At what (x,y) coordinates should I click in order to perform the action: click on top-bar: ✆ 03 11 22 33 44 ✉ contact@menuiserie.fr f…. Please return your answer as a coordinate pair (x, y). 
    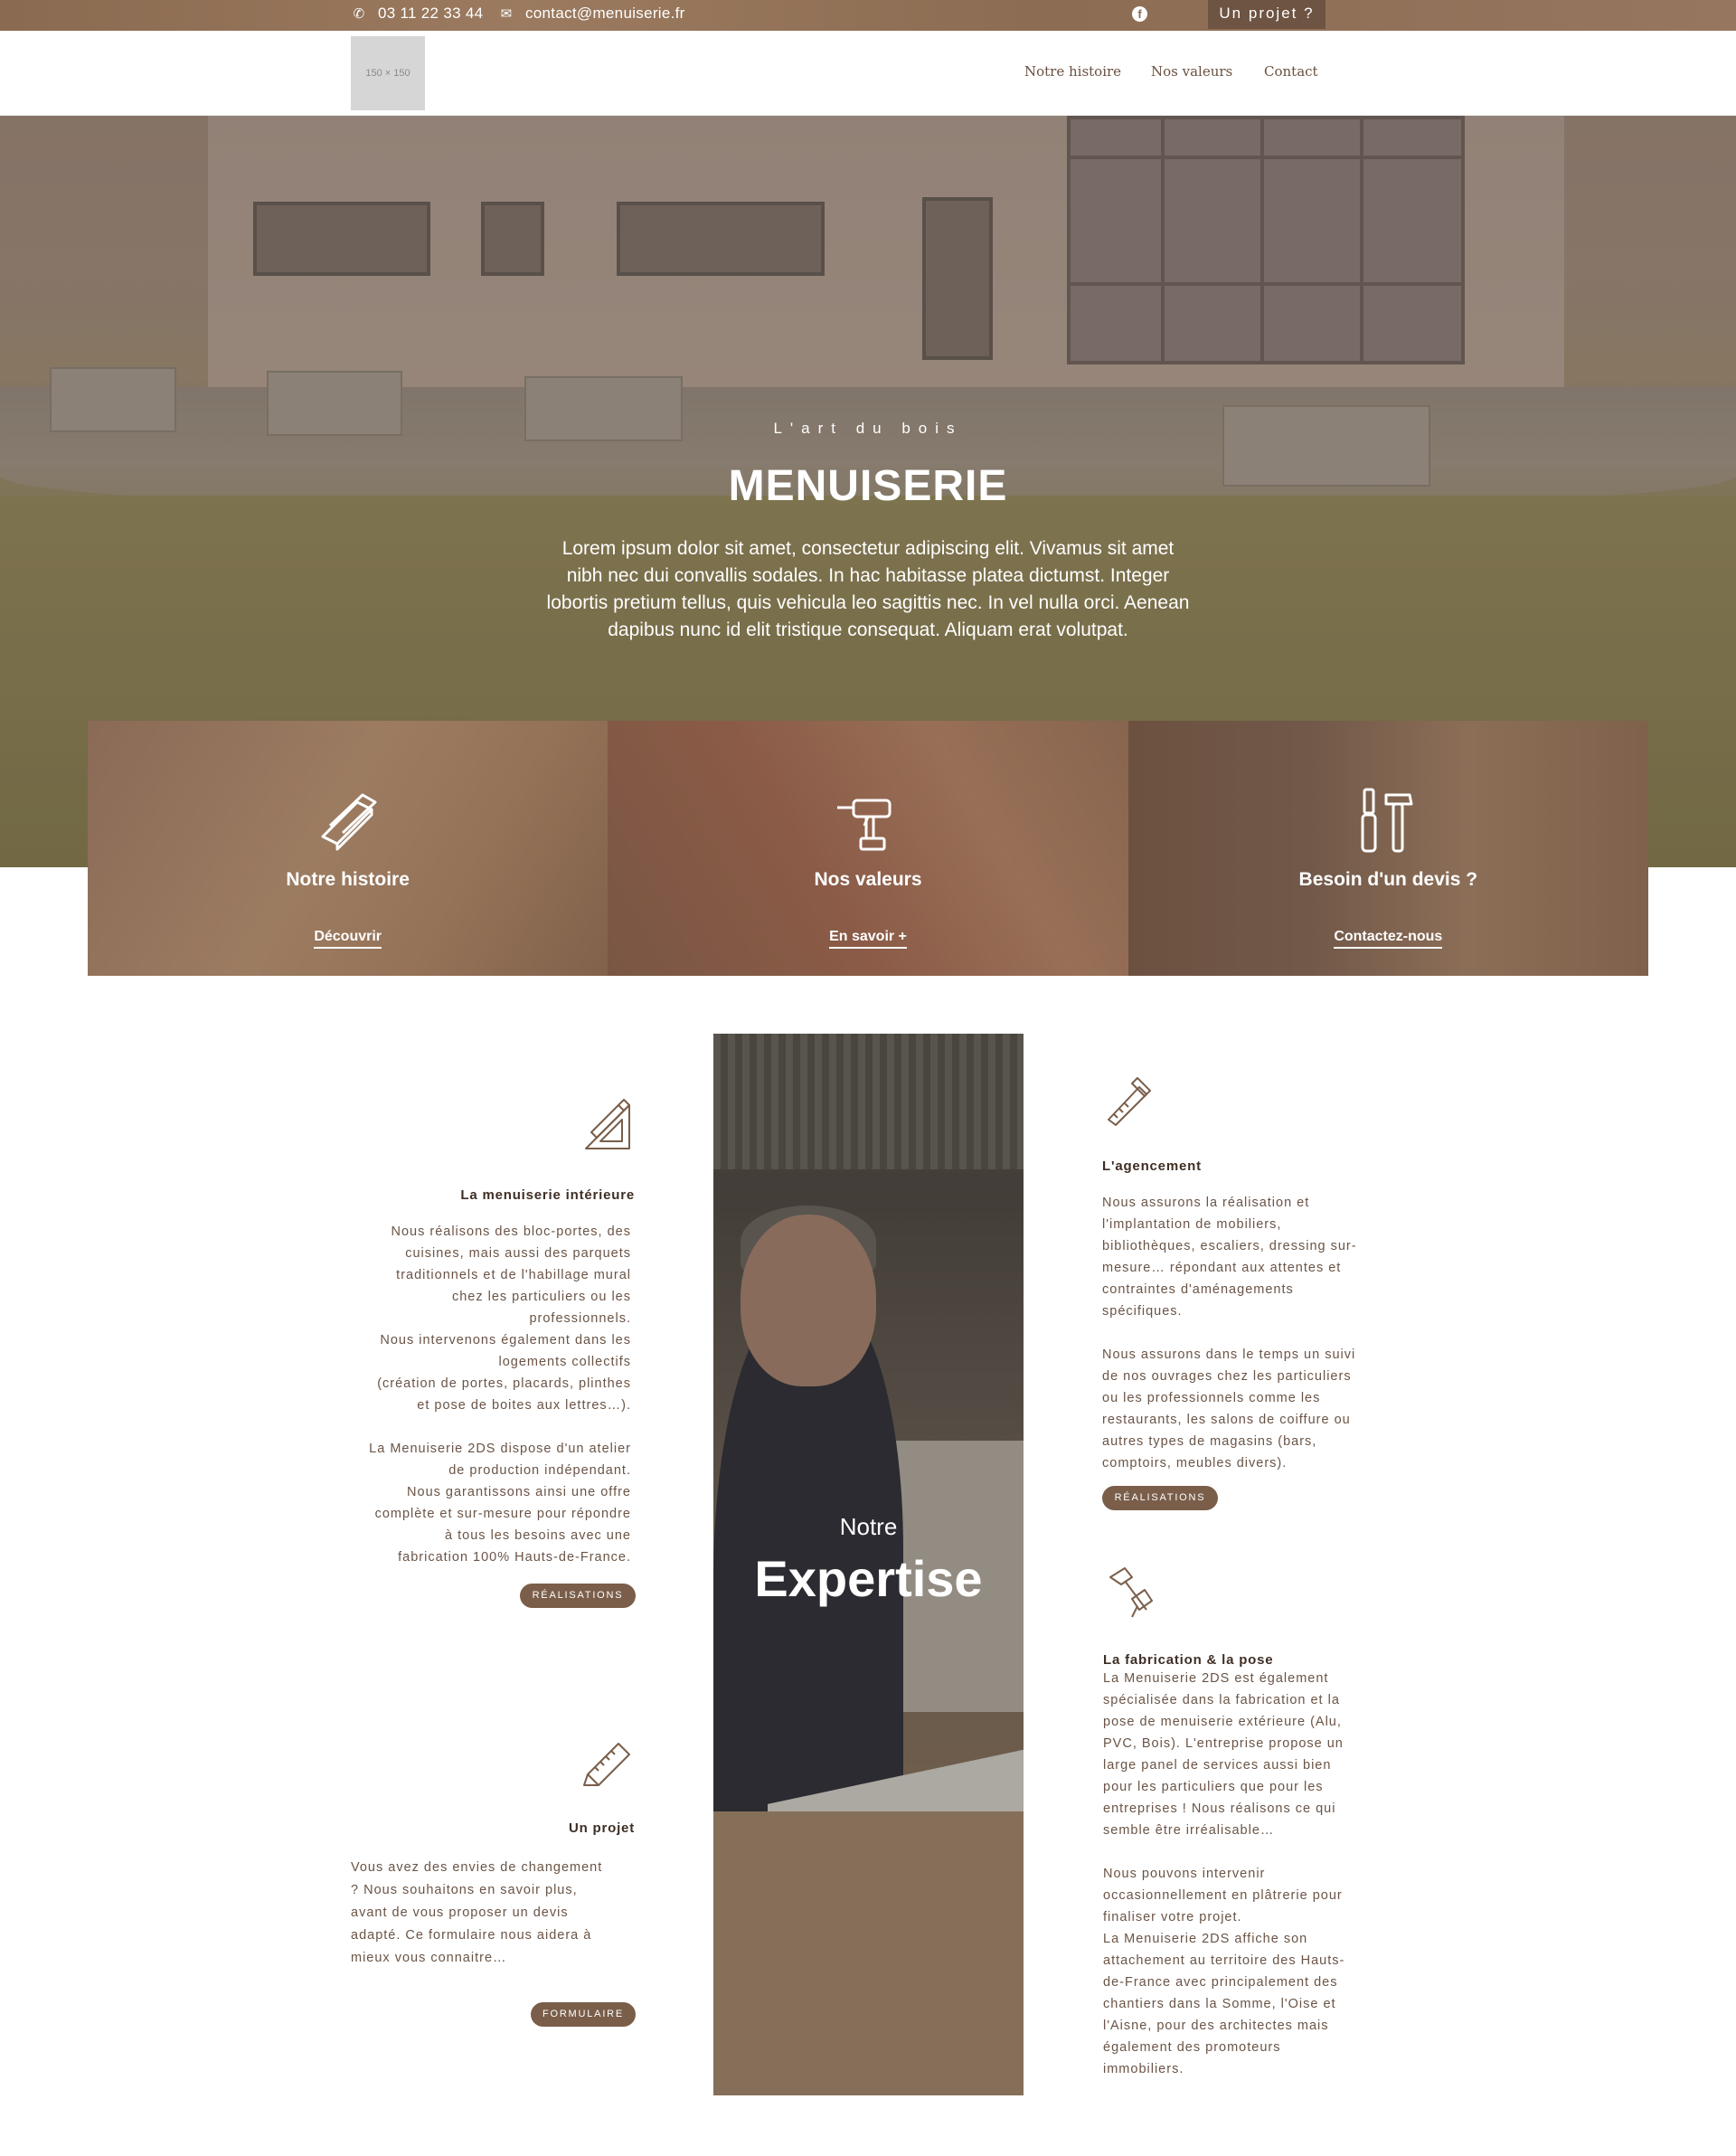
    Looking at the image, I should click on (868, 15).